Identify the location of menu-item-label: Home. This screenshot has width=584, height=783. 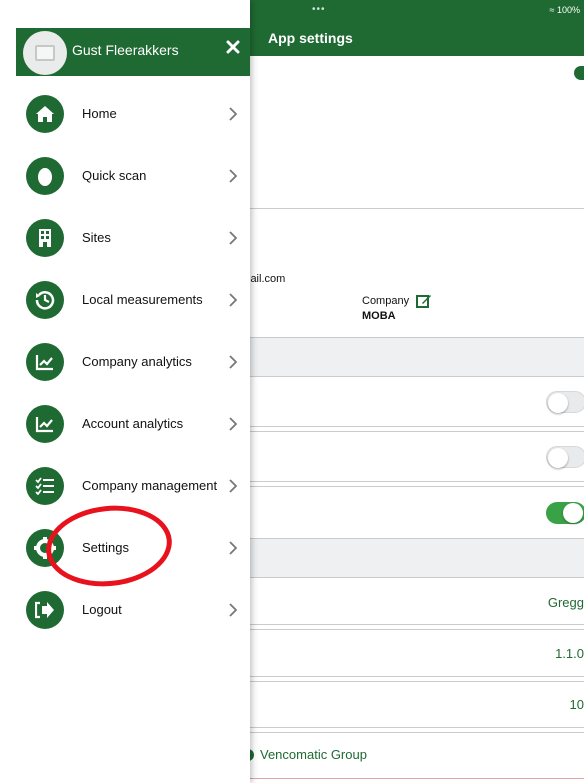
(99, 113).